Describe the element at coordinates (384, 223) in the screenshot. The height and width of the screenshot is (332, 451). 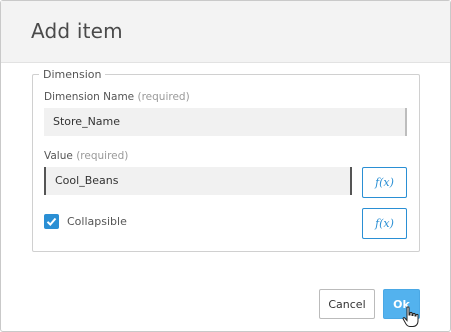
I see `collapsible-fx-button: f(x)` at that location.